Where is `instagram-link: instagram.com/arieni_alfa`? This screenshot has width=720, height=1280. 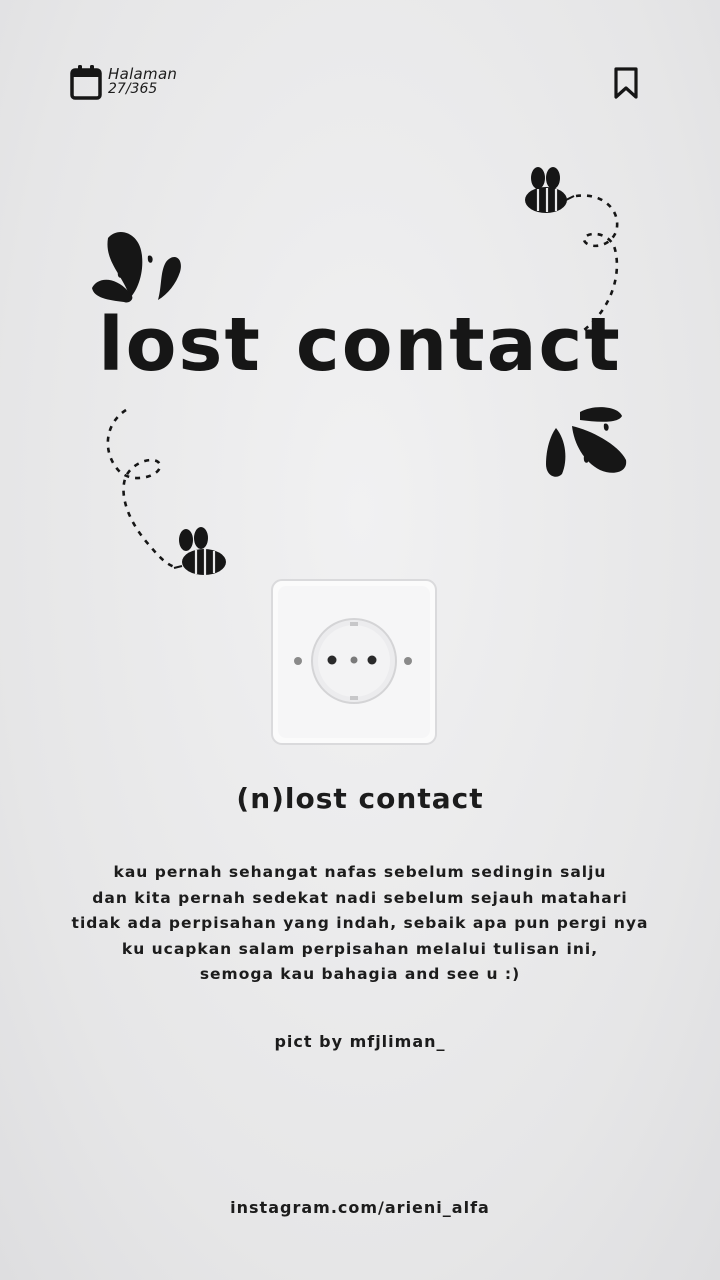 instagram-link: instagram.com/arieni_alfa is located at coordinates (360, 1207).